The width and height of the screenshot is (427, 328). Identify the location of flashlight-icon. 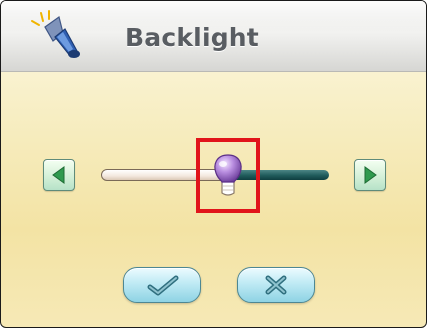
(55, 34).